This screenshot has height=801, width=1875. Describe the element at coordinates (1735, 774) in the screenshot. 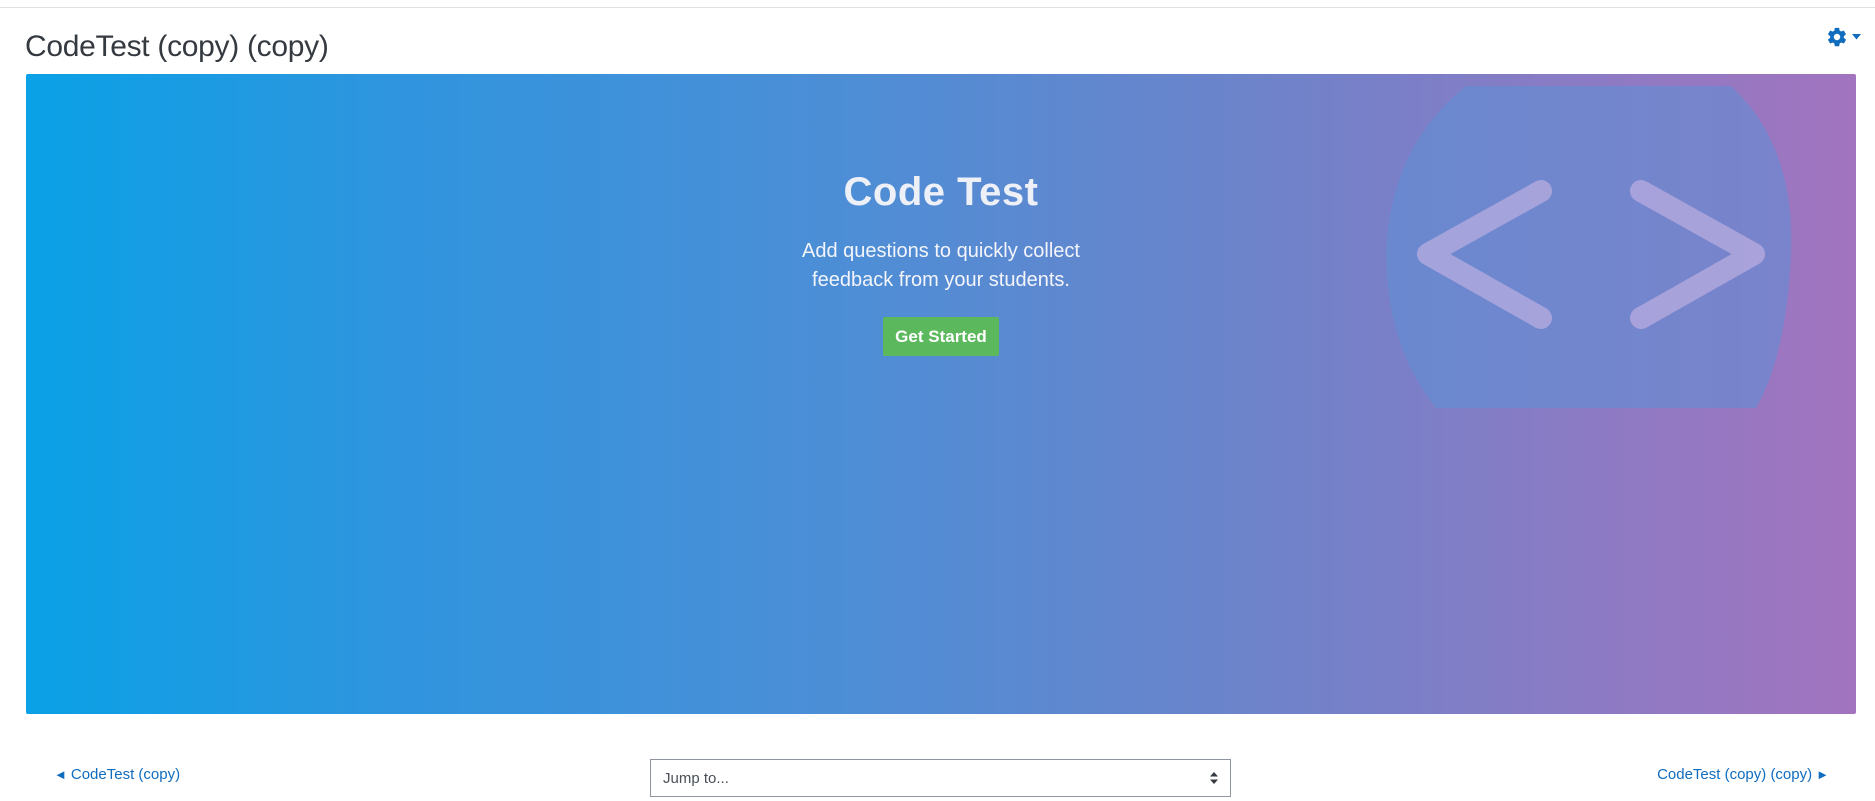

I see `next-activity-label: CodeTest (copy) (copy)` at that location.